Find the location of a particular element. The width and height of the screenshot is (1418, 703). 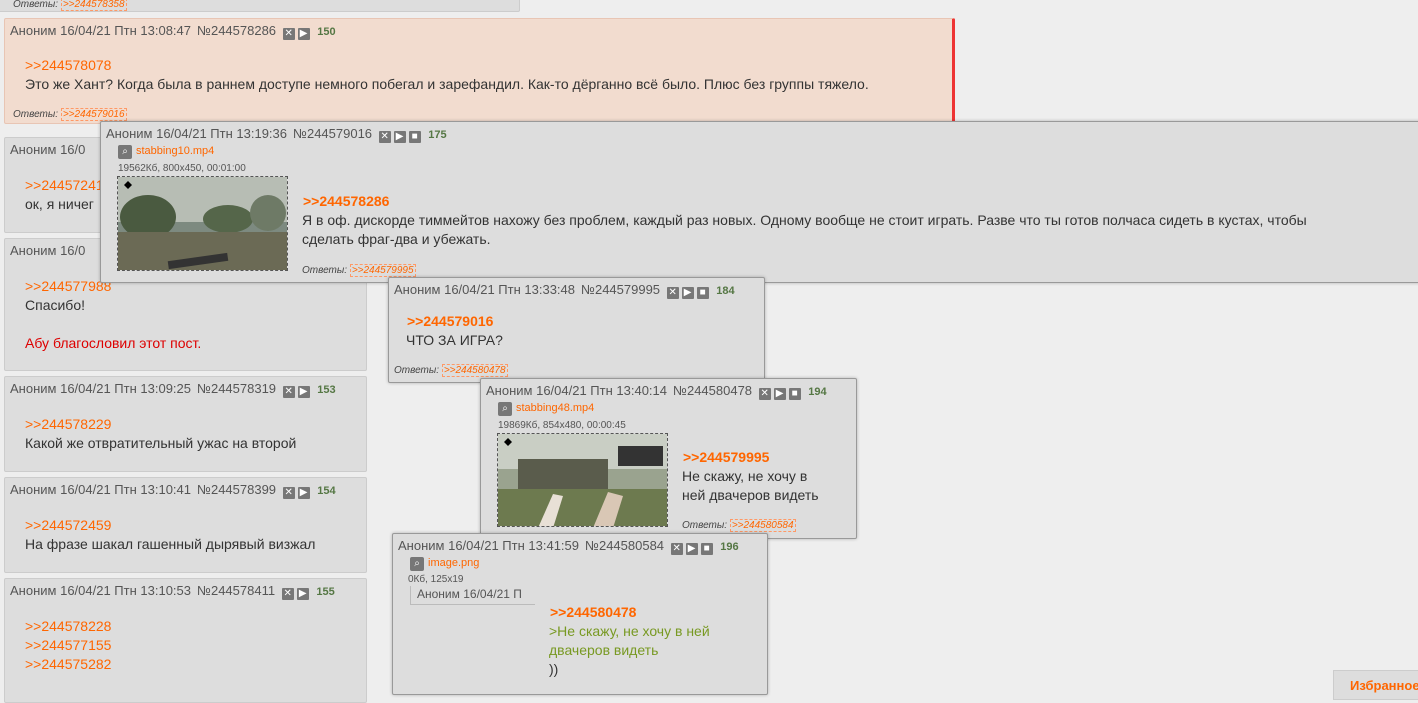

reply-ref: >>244572459 is located at coordinates (68, 525).